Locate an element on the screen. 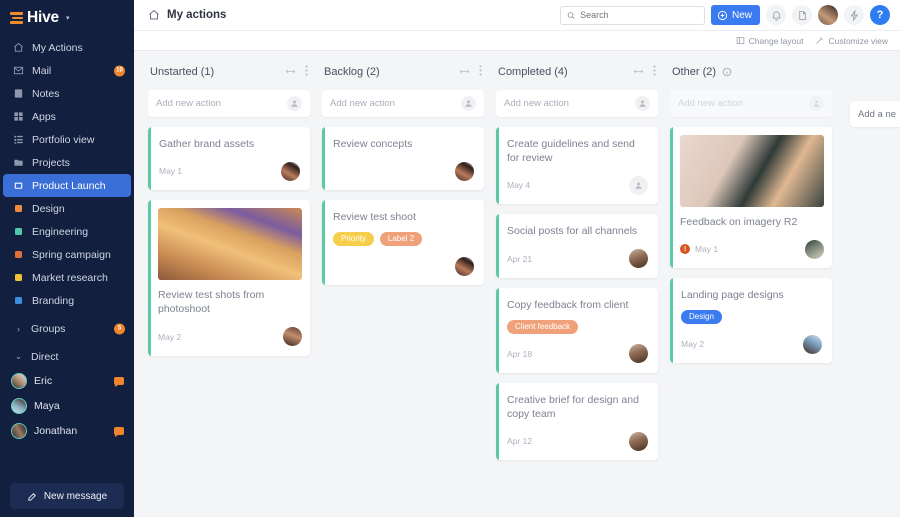 The image size is (900, 517). task-card: Social posts for all channels Apr 21 is located at coordinates (577, 246).